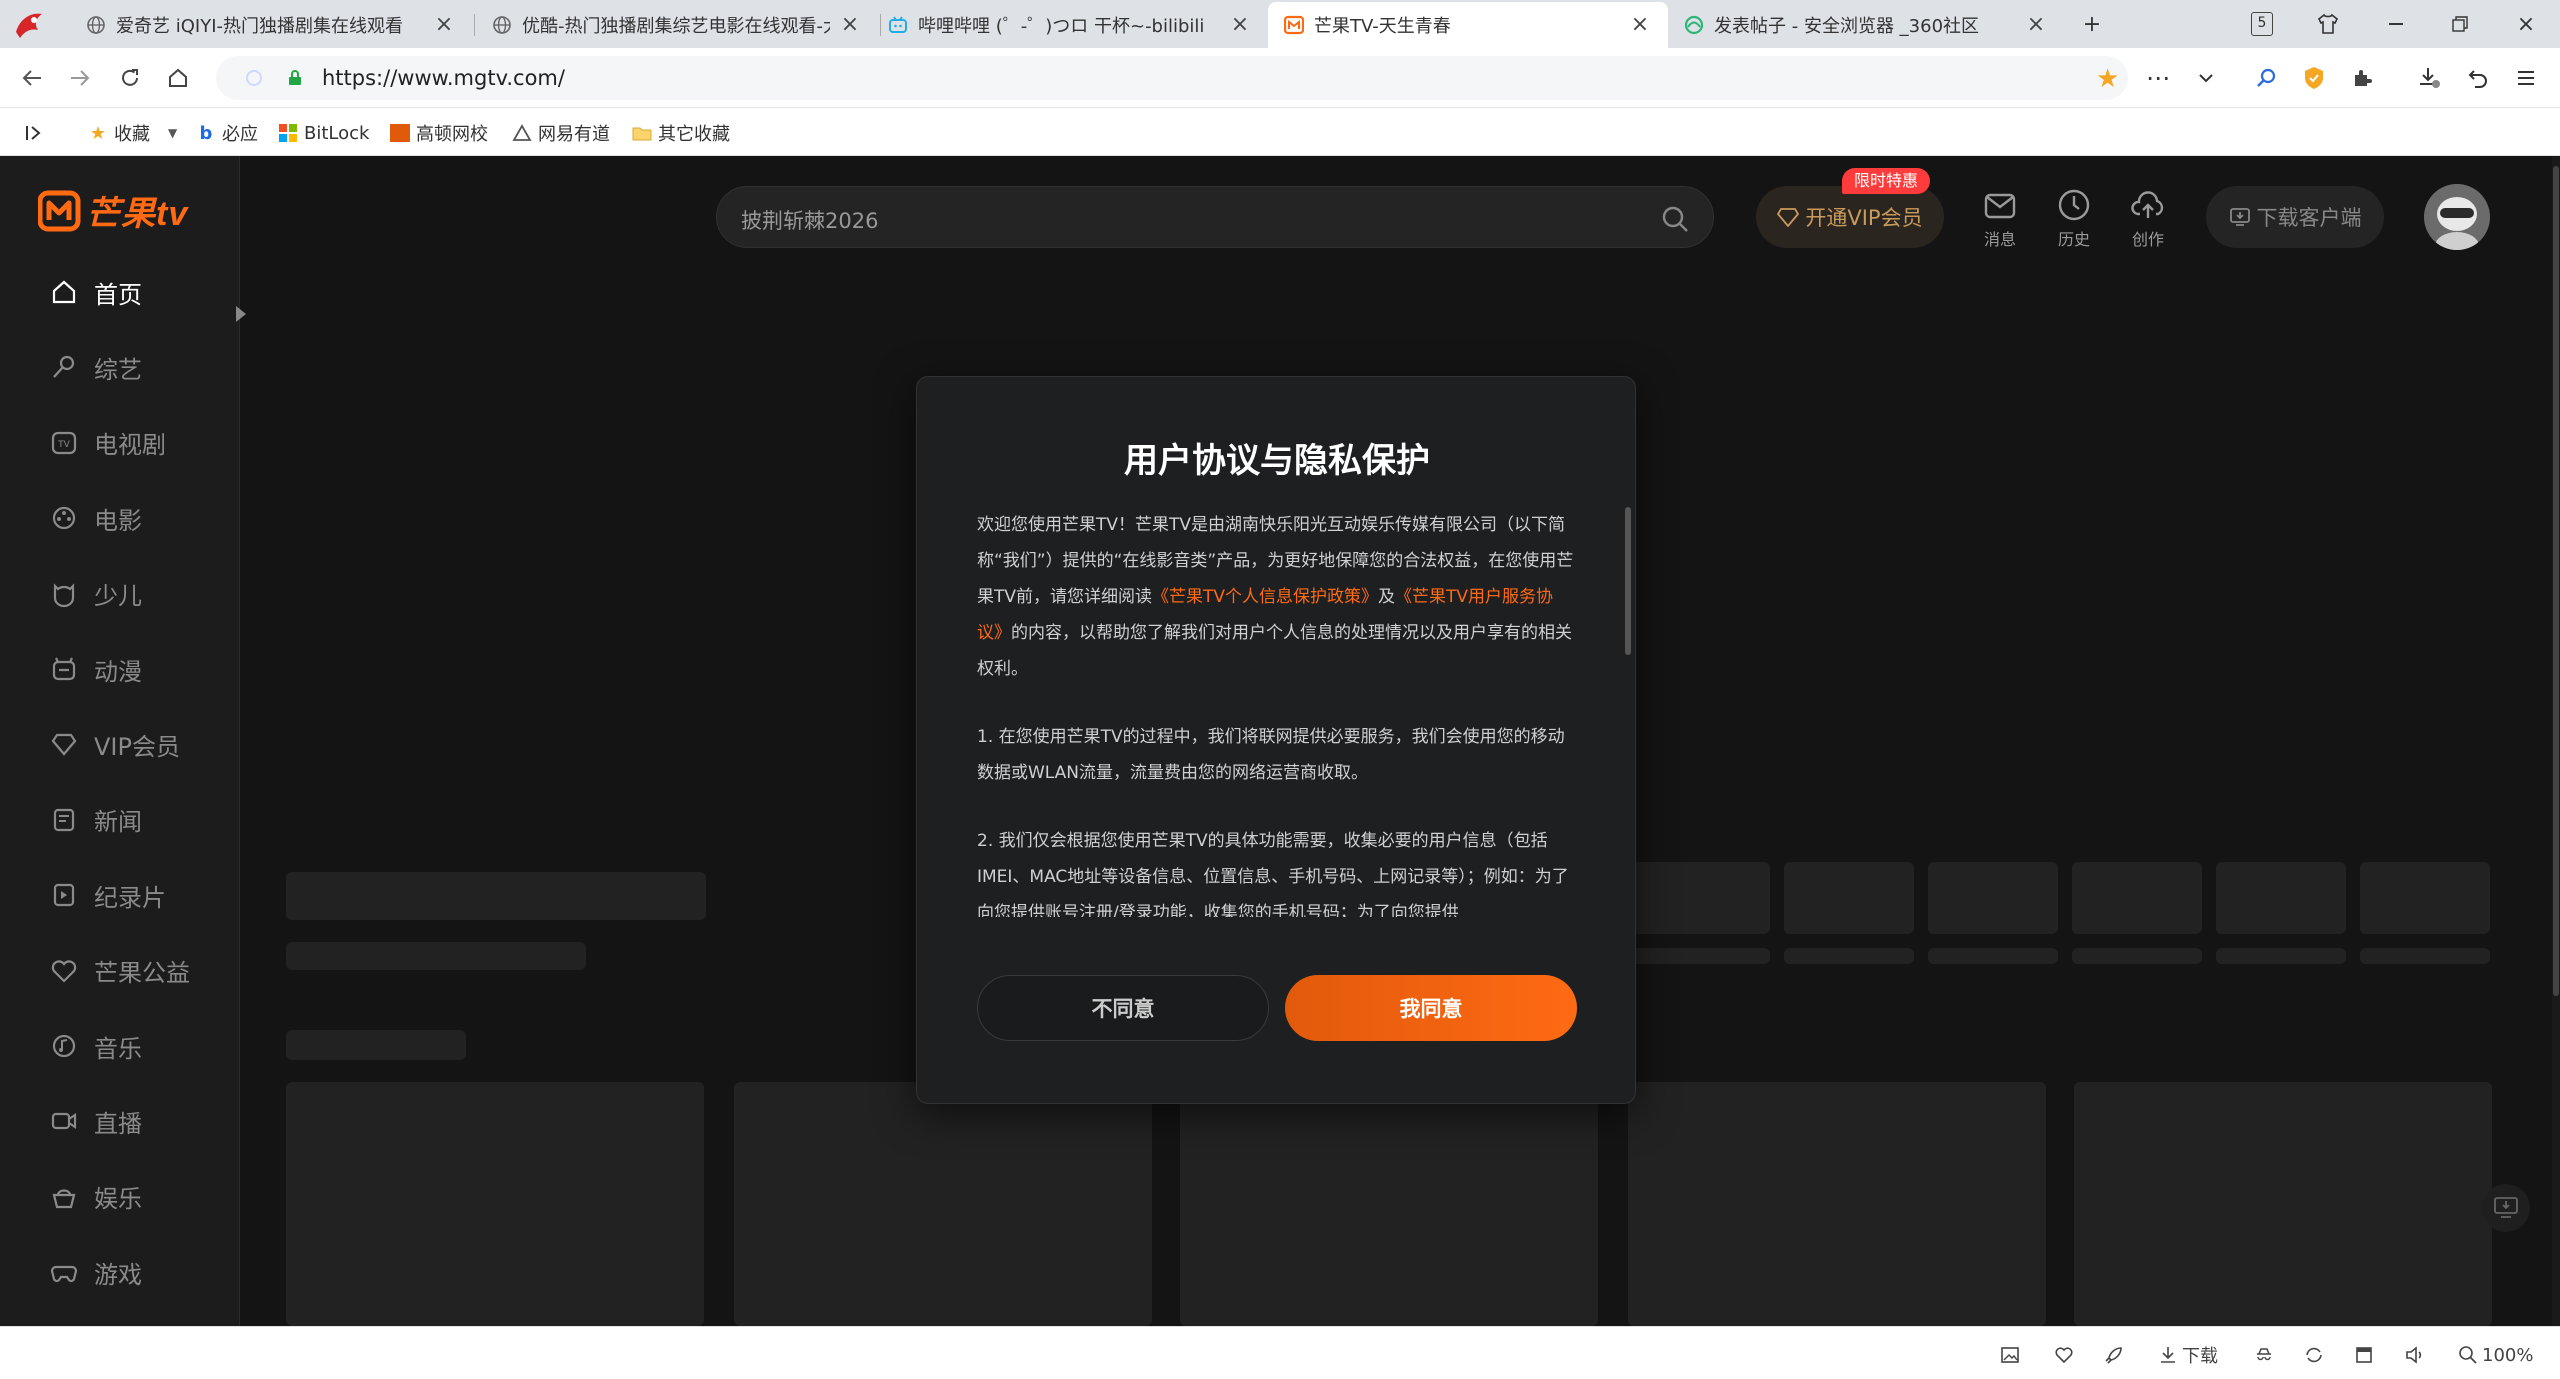 This screenshot has height=1379, width=2560. What do you see at coordinates (108, 895) in the screenshot?
I see `sidebar-item-doc: 纪录片` at bounding box center [108, 895].